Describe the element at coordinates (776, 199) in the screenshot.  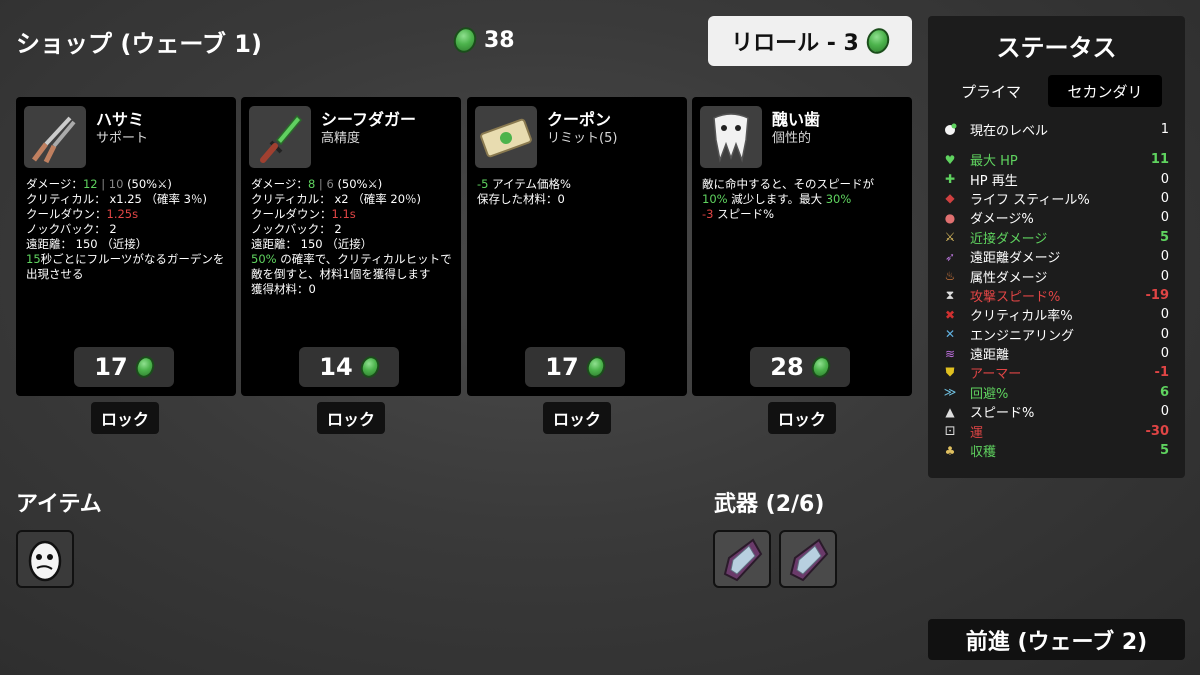
I see `stat-text: 減少します。最大` at that location.